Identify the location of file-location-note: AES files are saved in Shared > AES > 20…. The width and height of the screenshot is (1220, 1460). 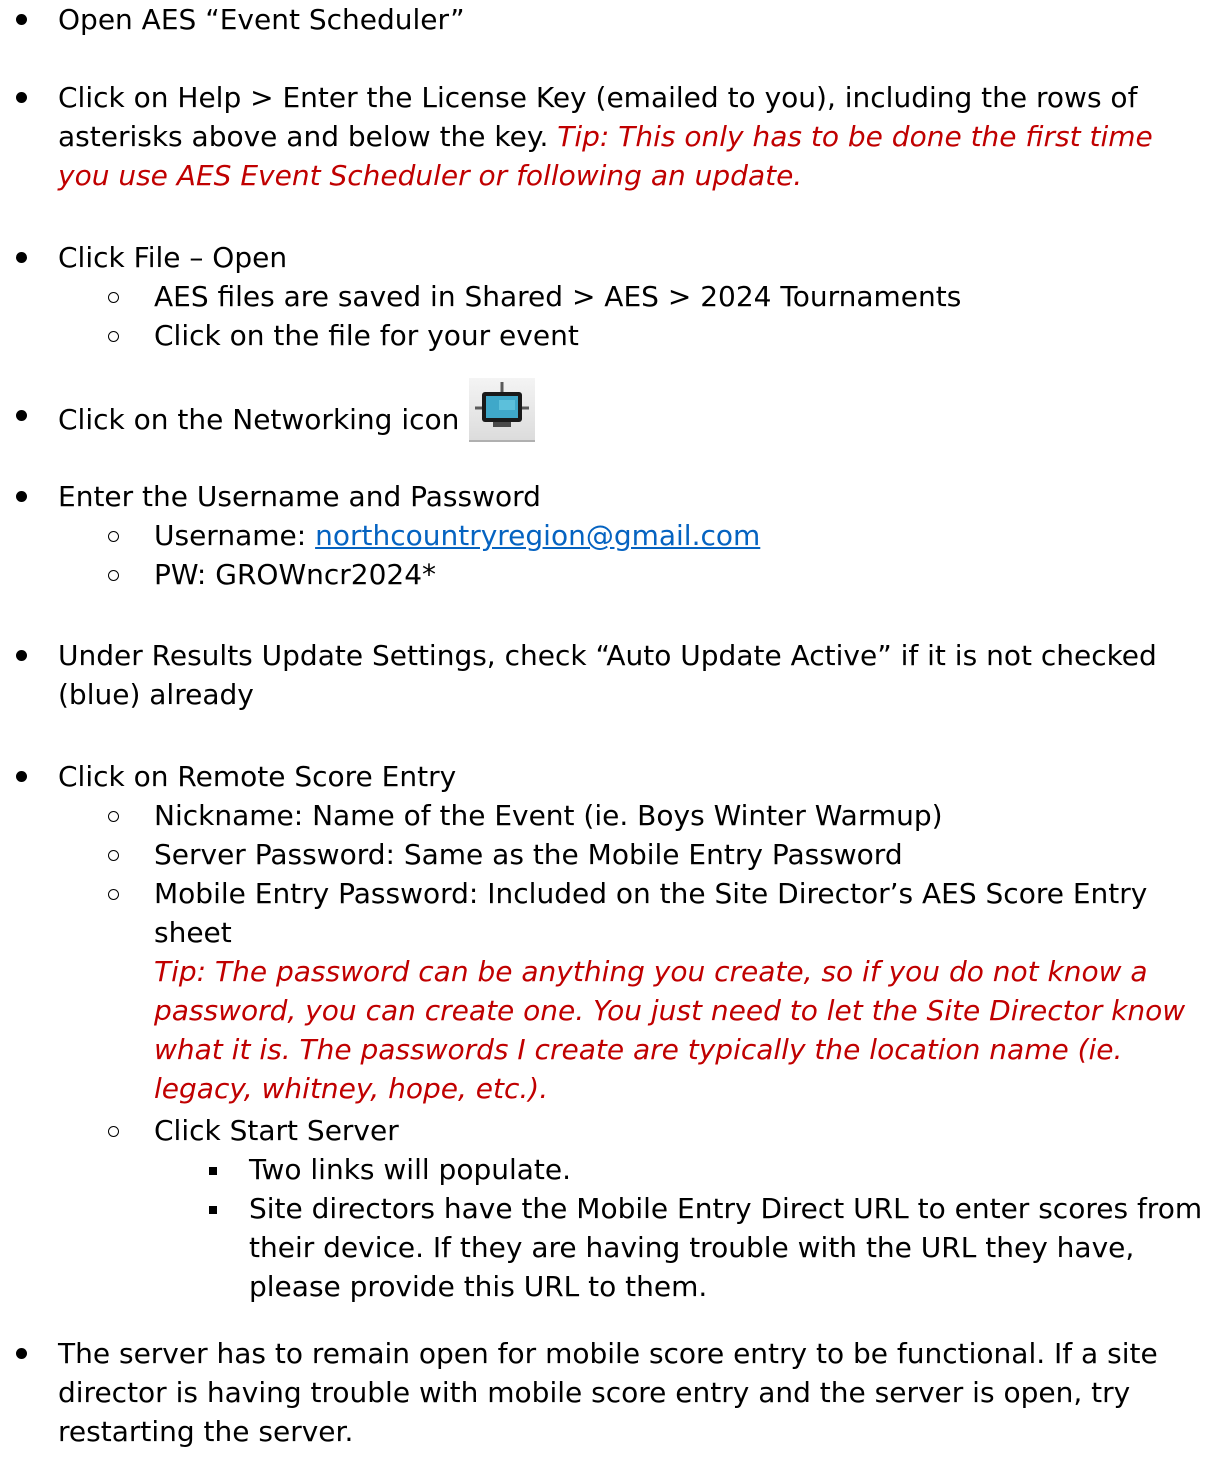
(558, 296).